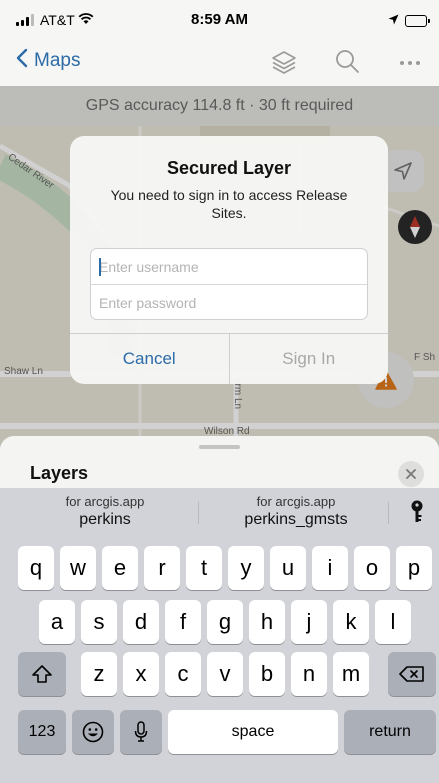 The width and height of the screenshot is (439, 783). What do you see at coordinates (219, 462) in the screenshot?
I see `layers-panel: Layers` at bounding box center [219, 462].